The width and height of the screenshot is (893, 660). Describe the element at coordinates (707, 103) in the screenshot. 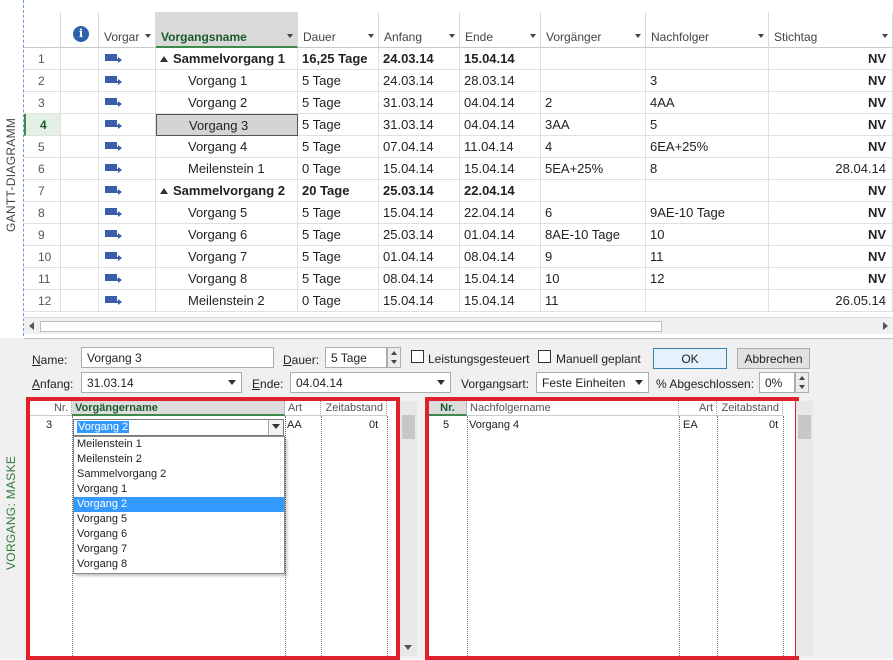

I see `successors-cell: 4AA` at that location.